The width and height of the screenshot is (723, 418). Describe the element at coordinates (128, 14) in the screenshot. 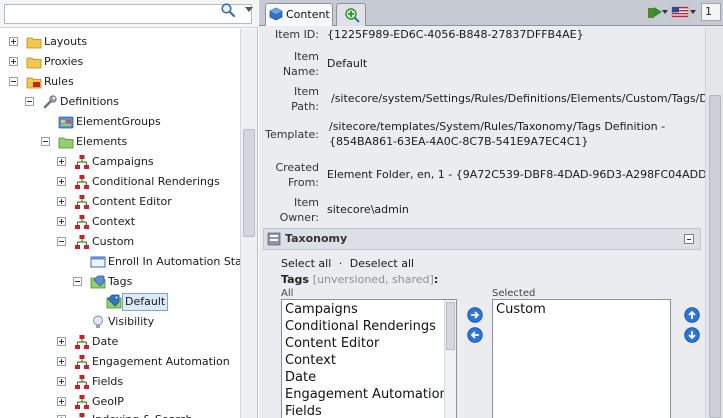

I see `search-input` at that location.